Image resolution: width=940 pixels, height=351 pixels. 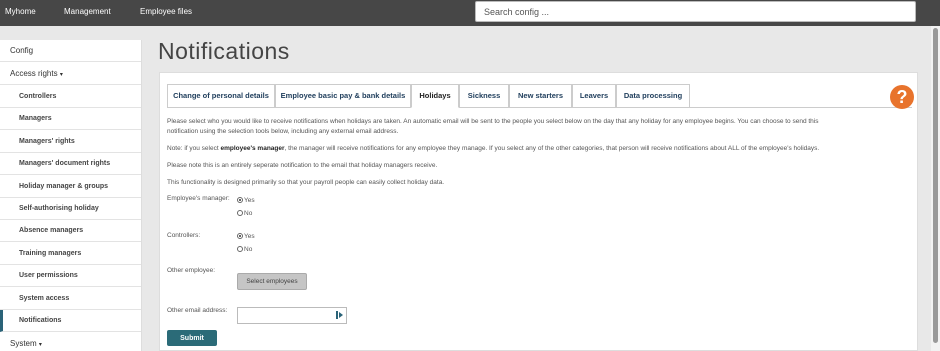 I want to click on employee-manager-no-label: No, so click(x=248, y=213).